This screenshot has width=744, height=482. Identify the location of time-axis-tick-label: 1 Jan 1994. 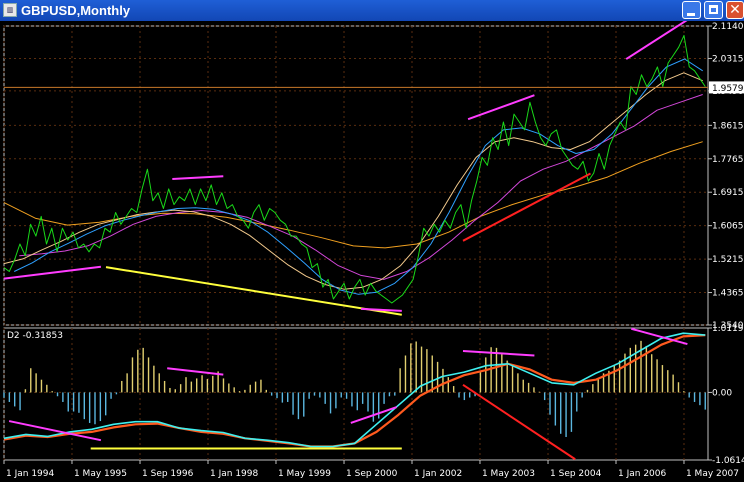
(30, 474).